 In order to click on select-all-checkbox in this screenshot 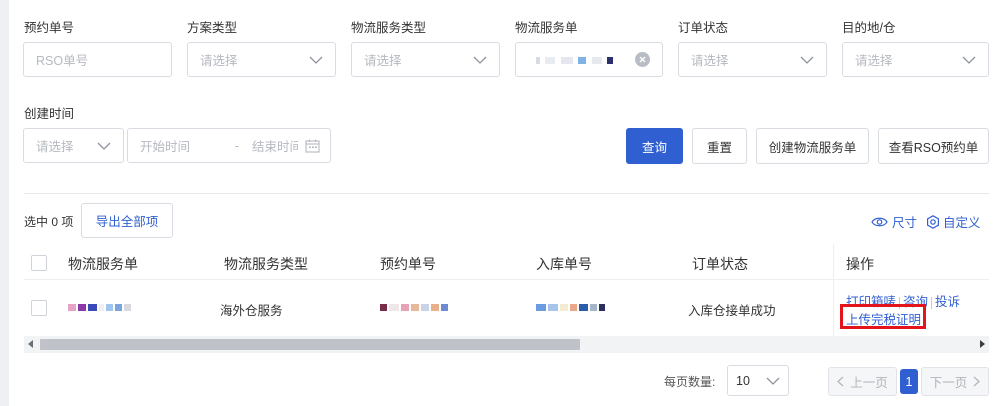, I will do `click(39, 263)`.